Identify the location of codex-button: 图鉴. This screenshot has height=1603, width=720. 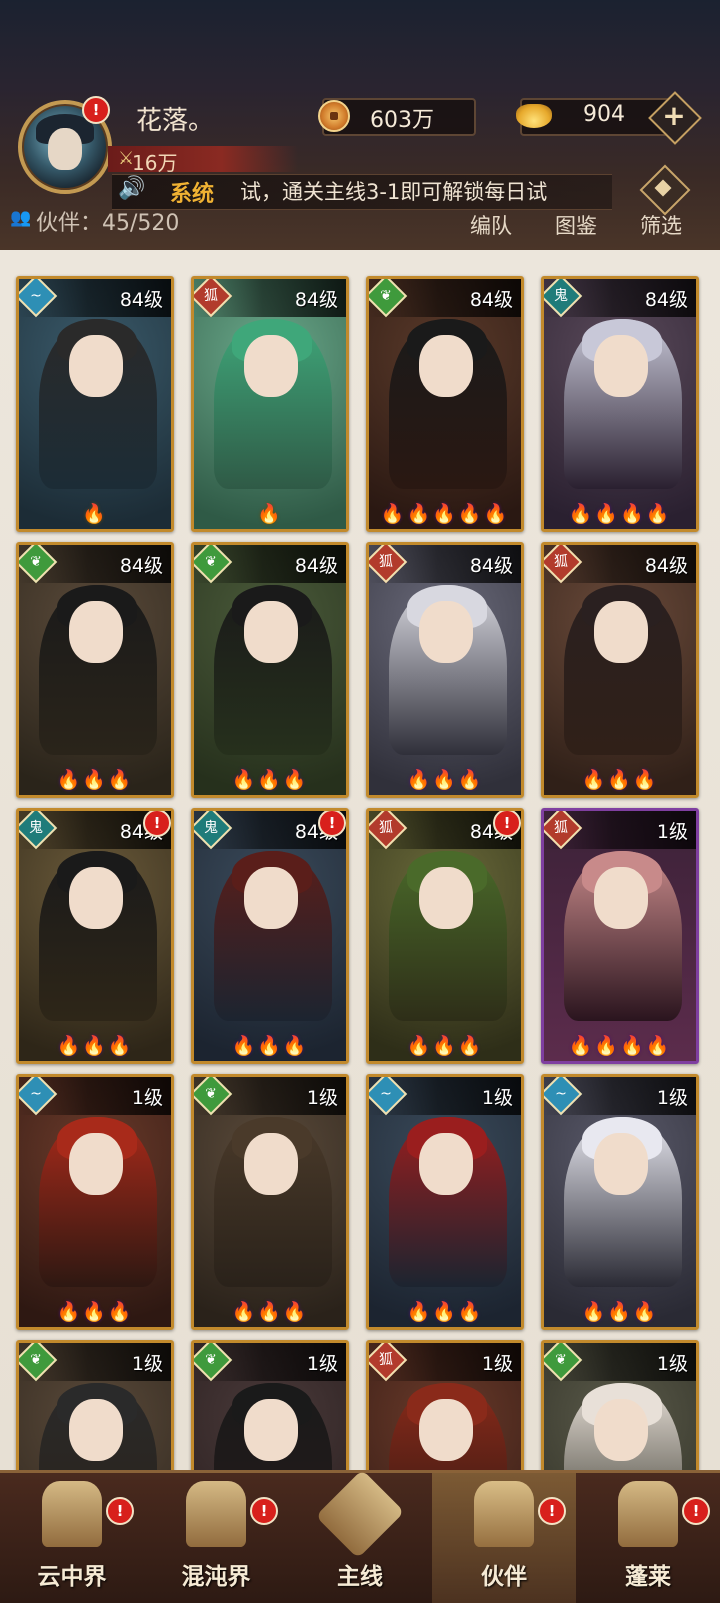
(576, 225).